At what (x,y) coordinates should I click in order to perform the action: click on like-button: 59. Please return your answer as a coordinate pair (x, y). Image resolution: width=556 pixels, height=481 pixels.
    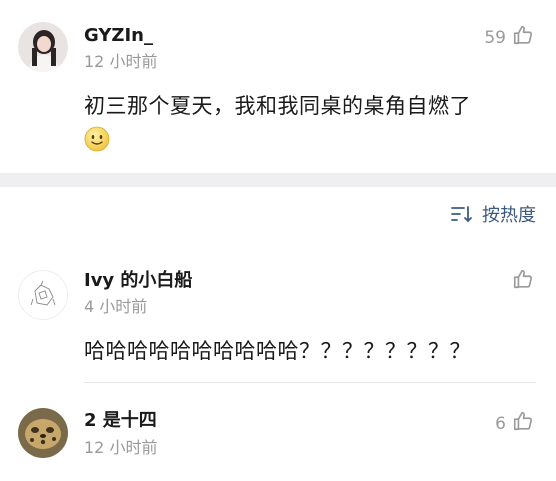
    Looking at the image, I should click on (509, 37).